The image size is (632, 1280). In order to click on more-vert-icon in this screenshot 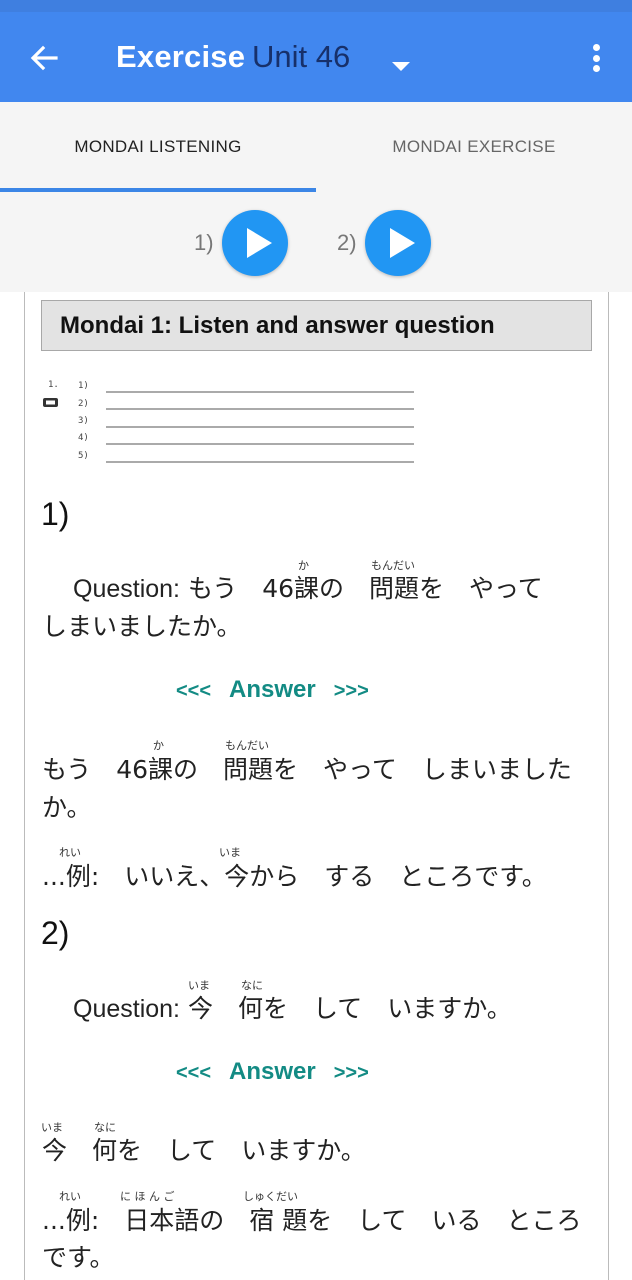, I will do `click(596, 60)`.